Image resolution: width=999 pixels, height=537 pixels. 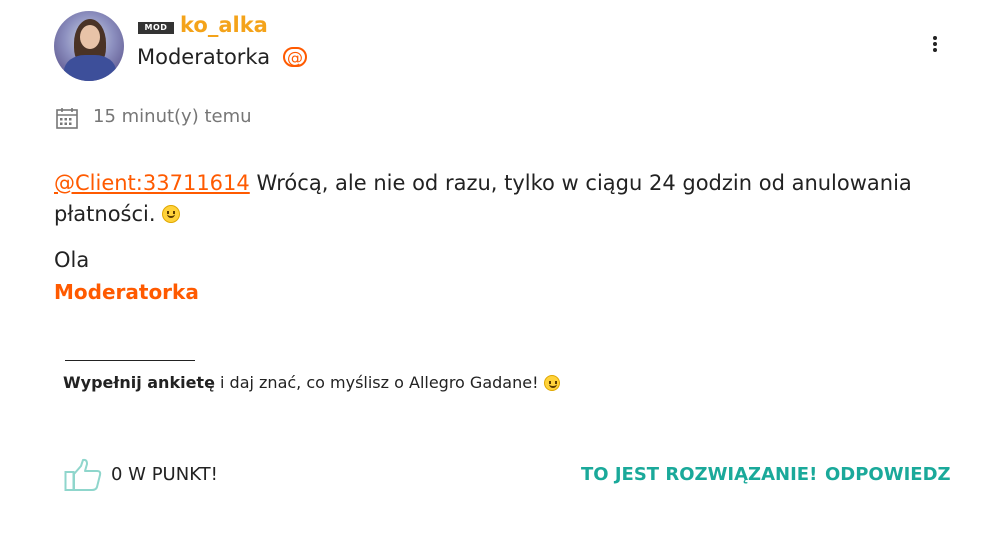 I want to click on thumbs-up-icon, so click(x=83, y=475).